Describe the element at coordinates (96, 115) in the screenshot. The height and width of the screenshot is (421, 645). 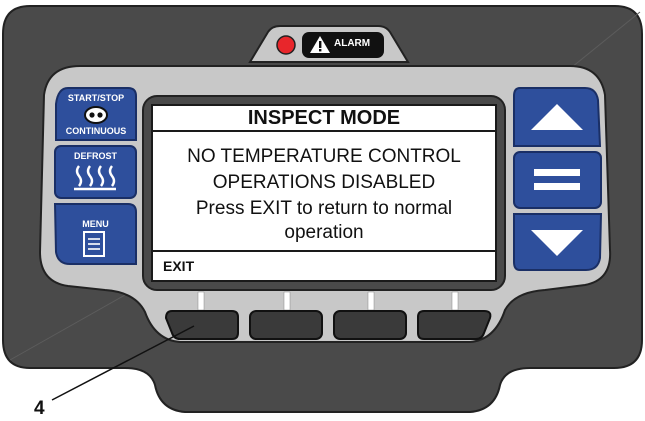
I see `start-stop-icon` at that location.